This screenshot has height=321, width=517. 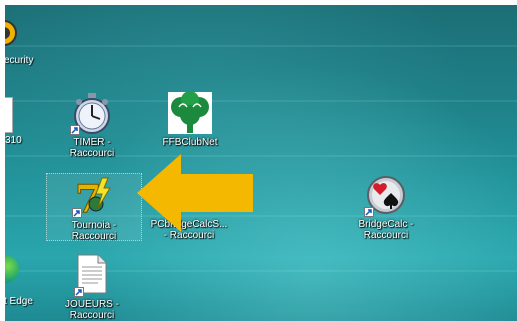 I want to click on desktop-icon-ffbclubnet: FFBClubNet, so click(x=190, y=119).